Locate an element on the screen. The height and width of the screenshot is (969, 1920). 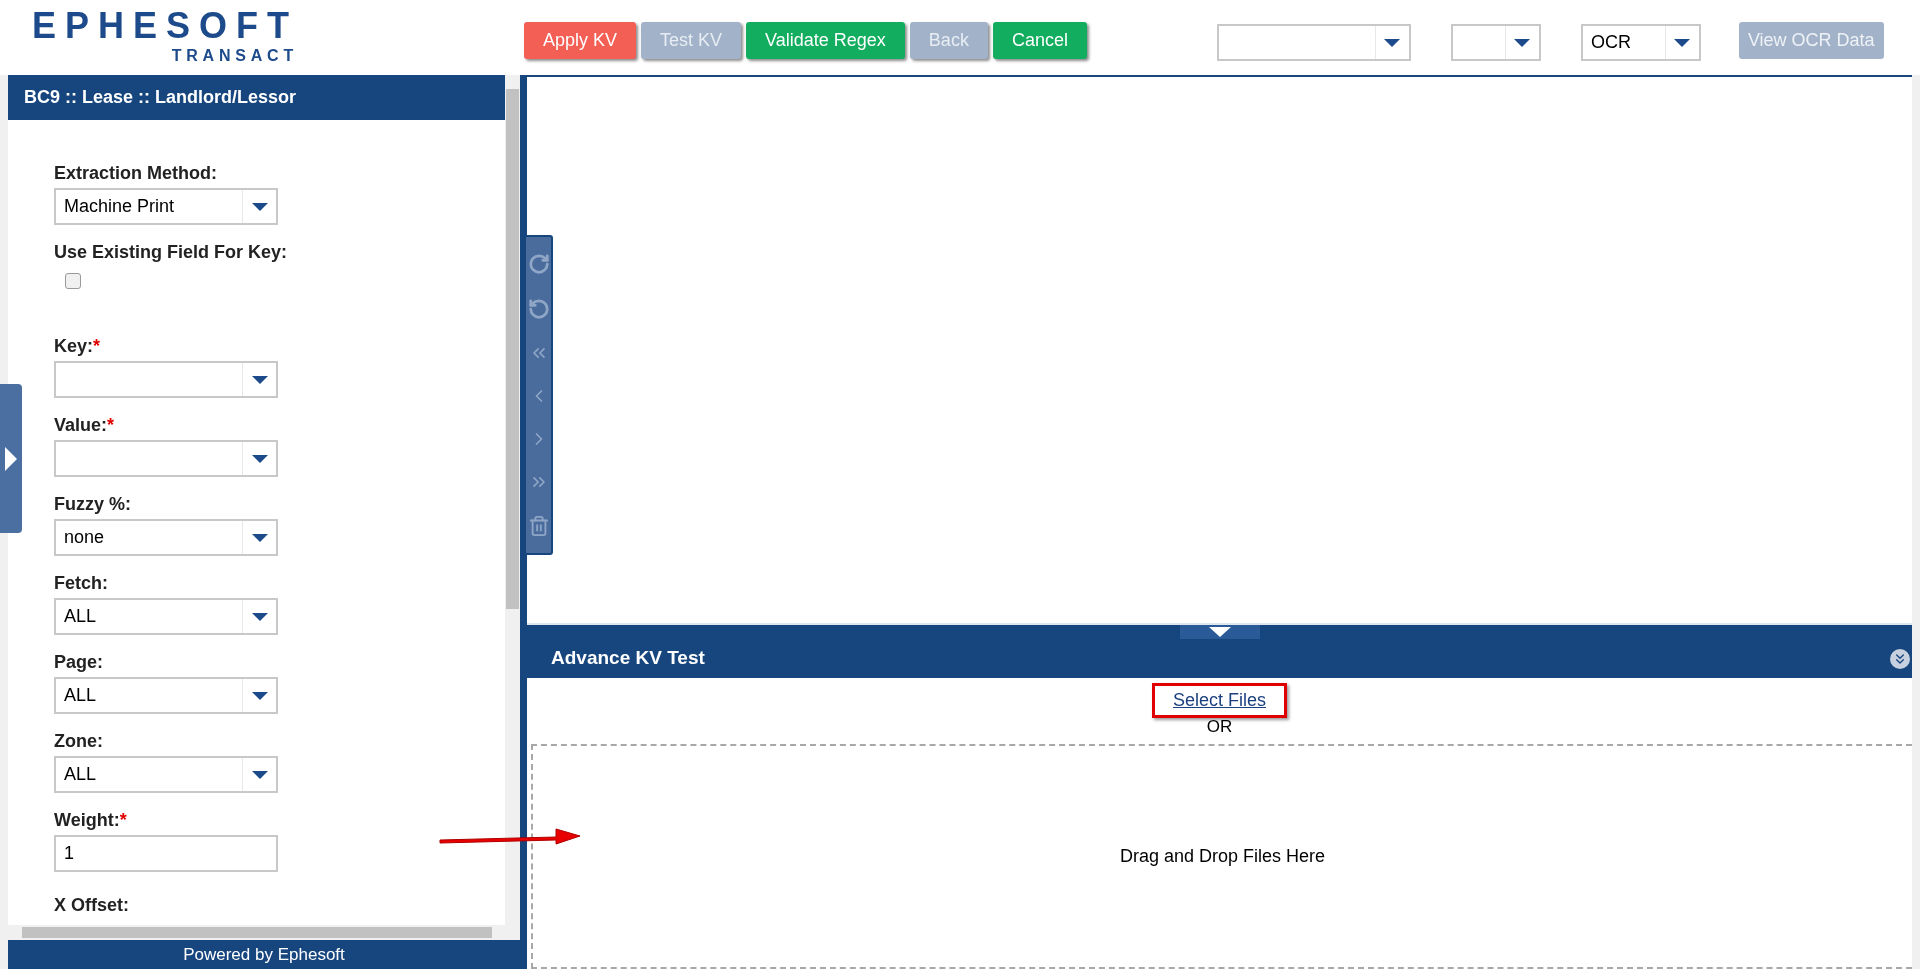
dropdown: none is located at coordinates (166, 537).